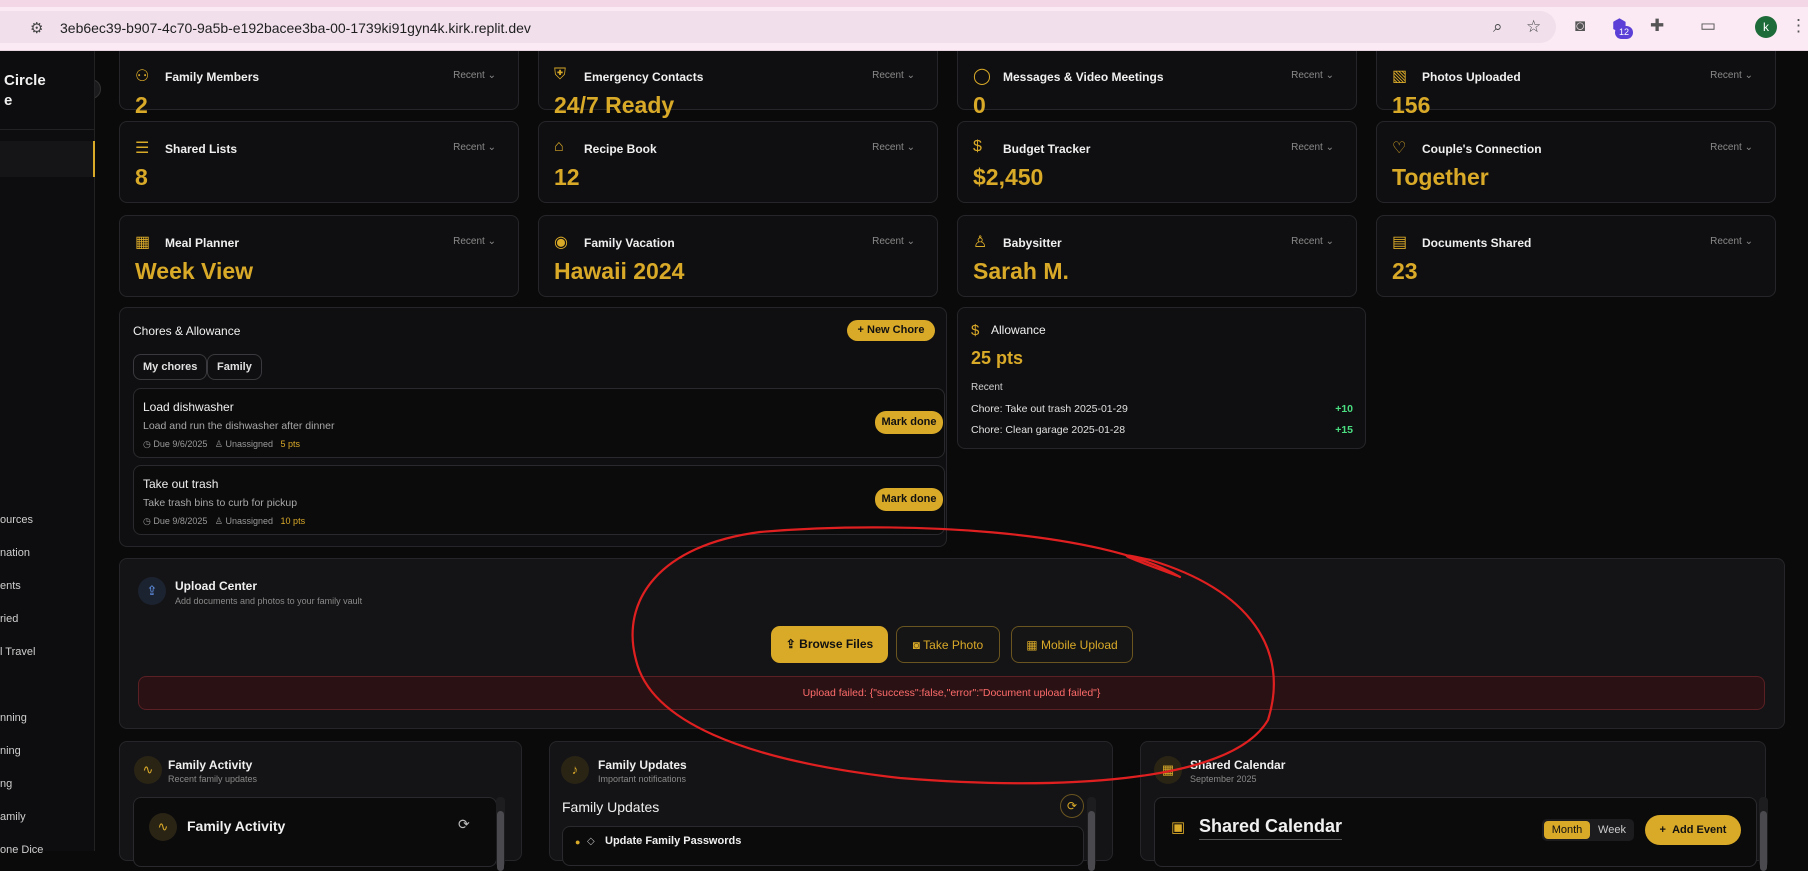 The height and width of the screenshot is (871, 1808). Describe the element at coordinates (738, 162) in the screenshot. I see `stat-card: ⌂ Recipe Book Recent ⌄ 12` at that location.